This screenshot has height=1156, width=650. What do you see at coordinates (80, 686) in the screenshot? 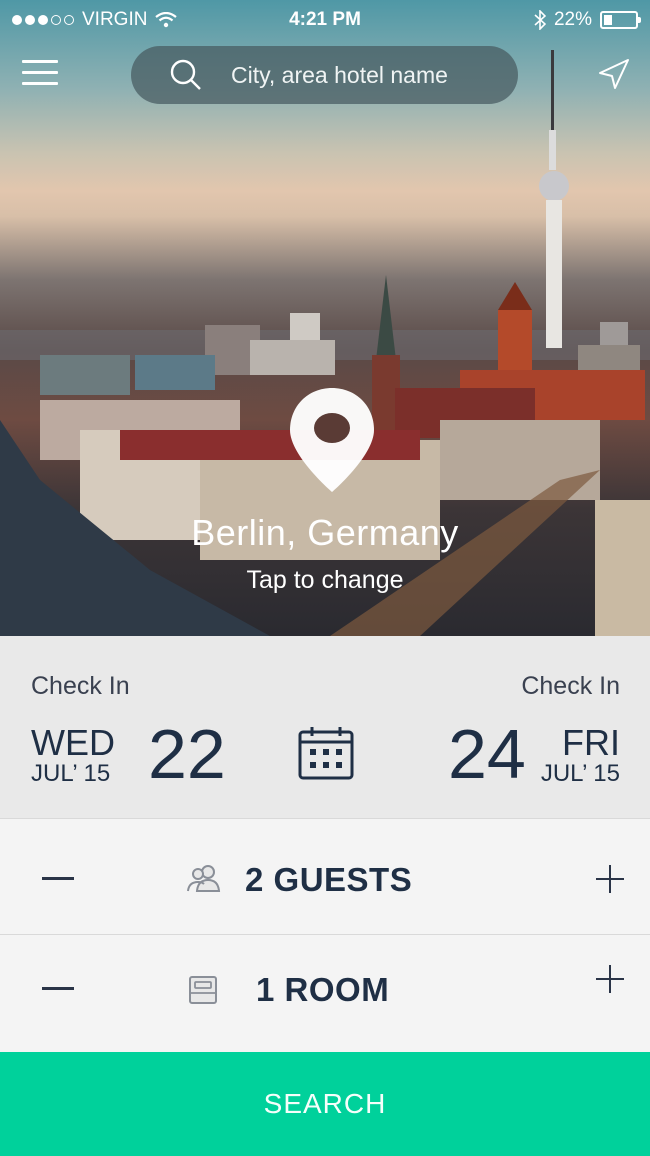
I see `check-in-label: Check In` at bounding box center [80, 686].